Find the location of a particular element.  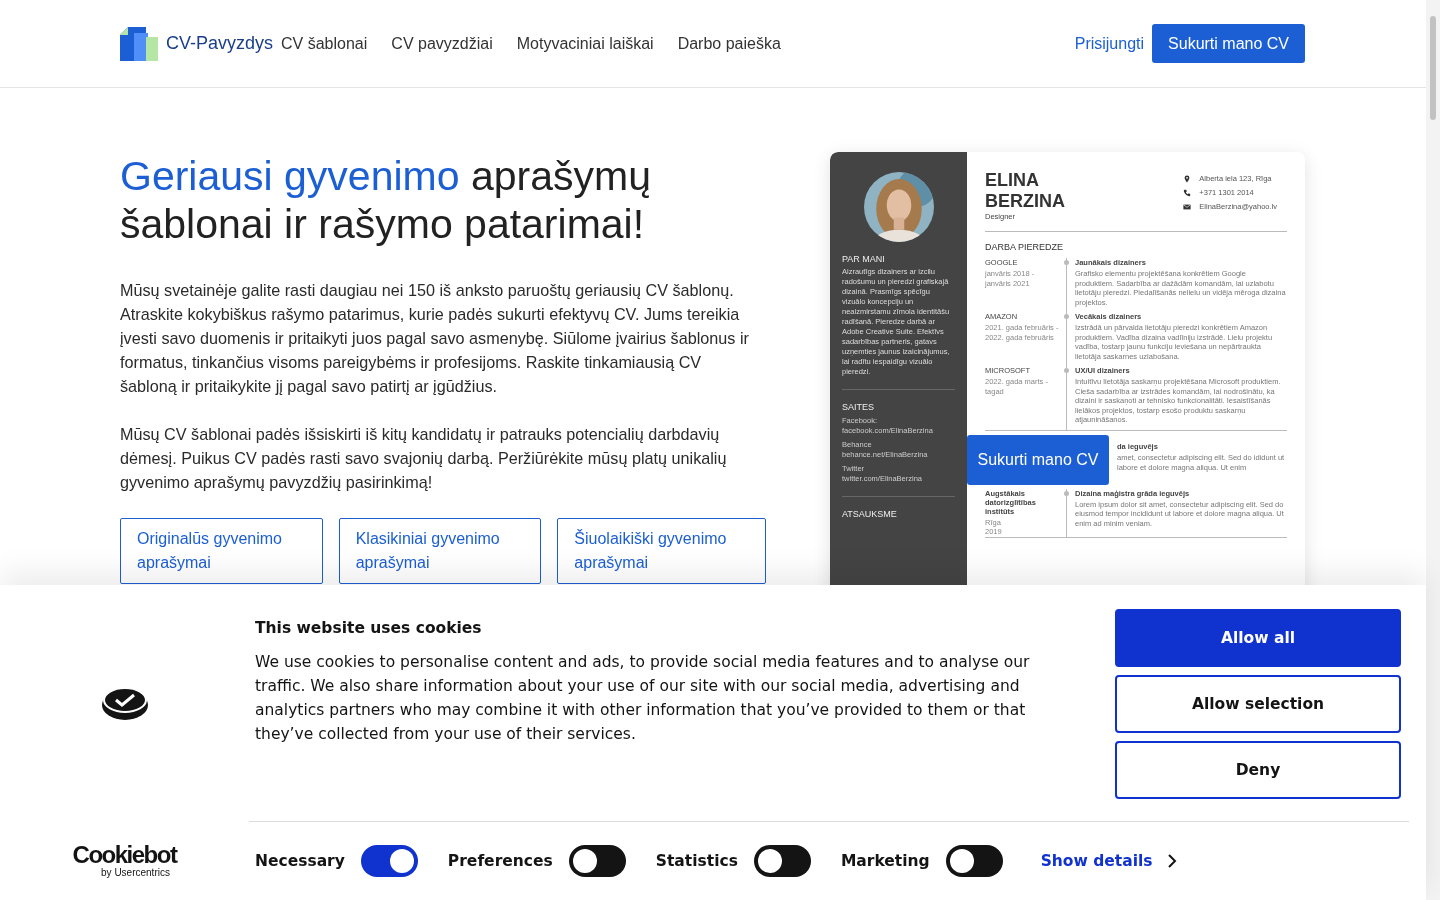

cookie-text: We use cookies to personalise content and ads, to provide social media features and to analyse our traffic. We also share information about your use of our site with our social media, advertising and analytics partners who may combine it with other information that you’ve provided to them or that they’ve collected from your use of their services. is located at coordinates (643, 698).